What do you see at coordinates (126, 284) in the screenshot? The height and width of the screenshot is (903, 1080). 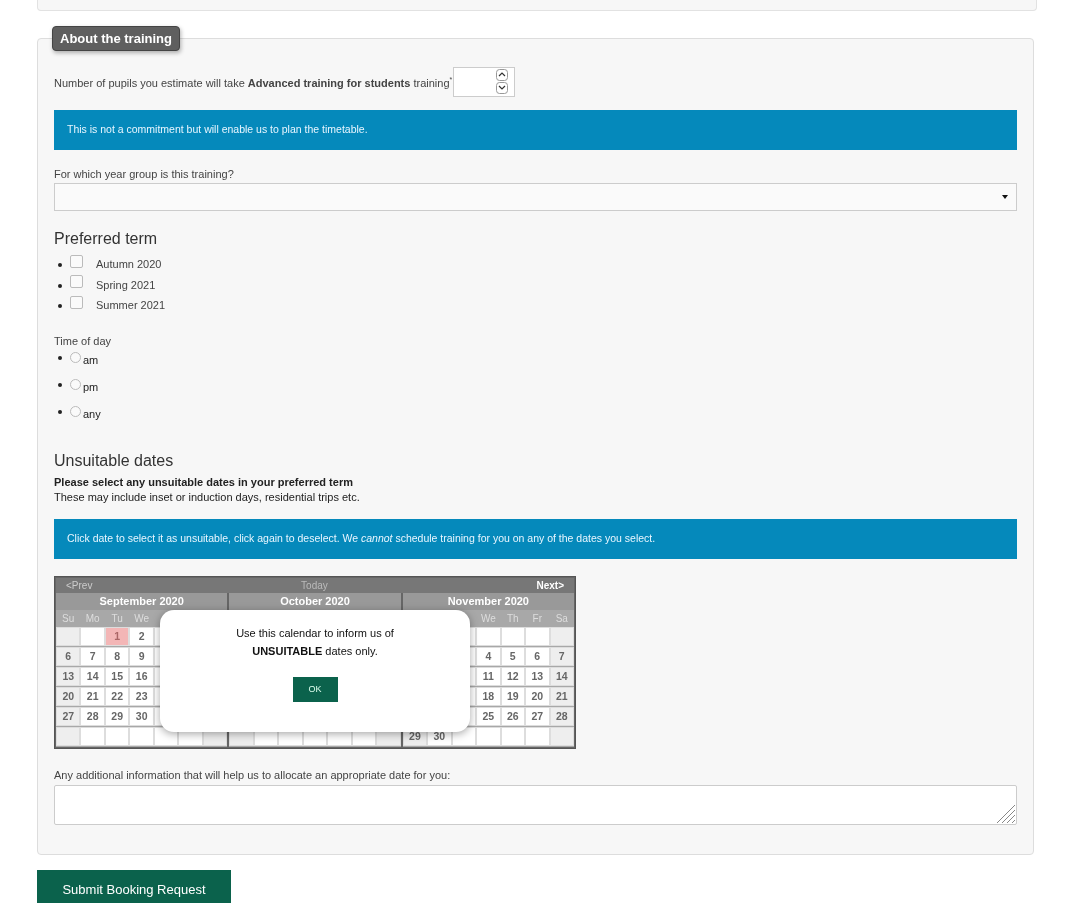 I see `checkbox-label: Spring 2021` at bounding box center [126, 284].